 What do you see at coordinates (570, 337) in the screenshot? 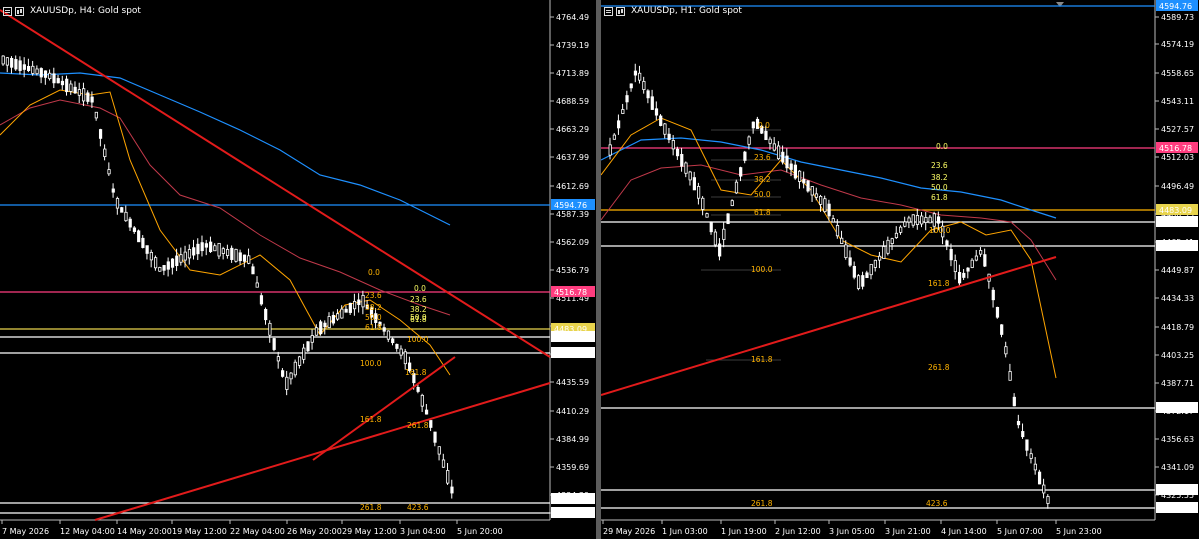
I see `price-tag-label: 4476.26` at bounding box center [570, 337].